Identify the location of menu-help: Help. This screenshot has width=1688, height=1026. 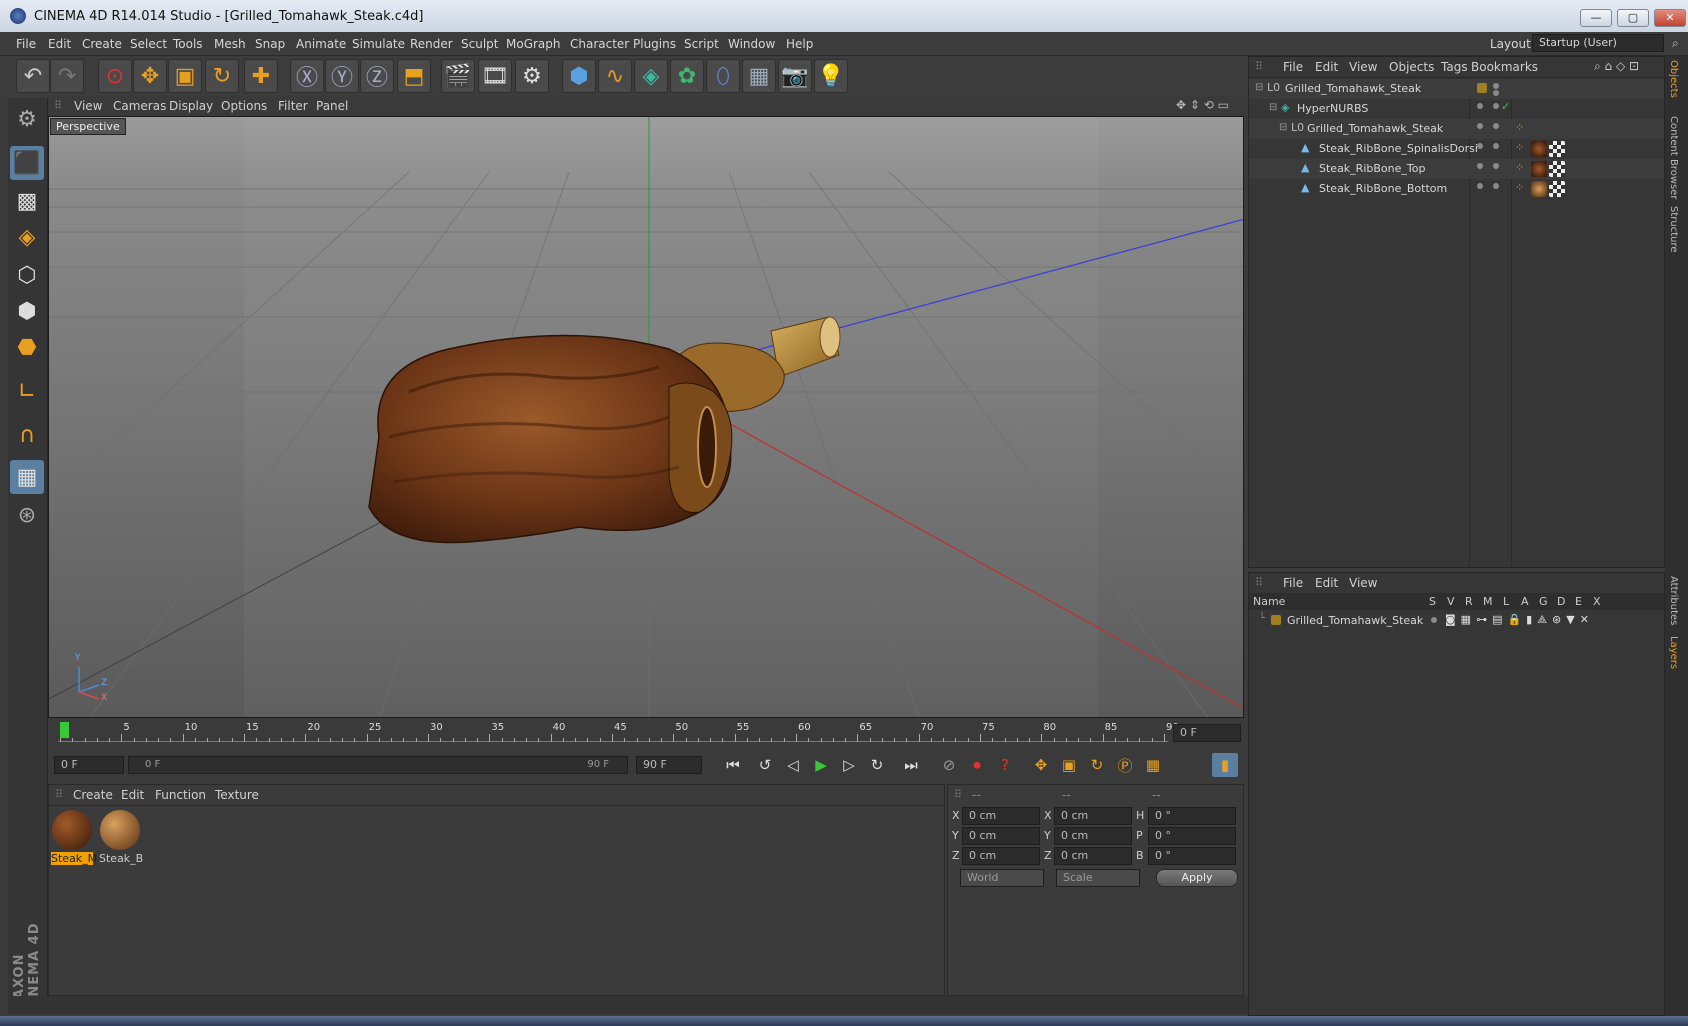
(799, 44).